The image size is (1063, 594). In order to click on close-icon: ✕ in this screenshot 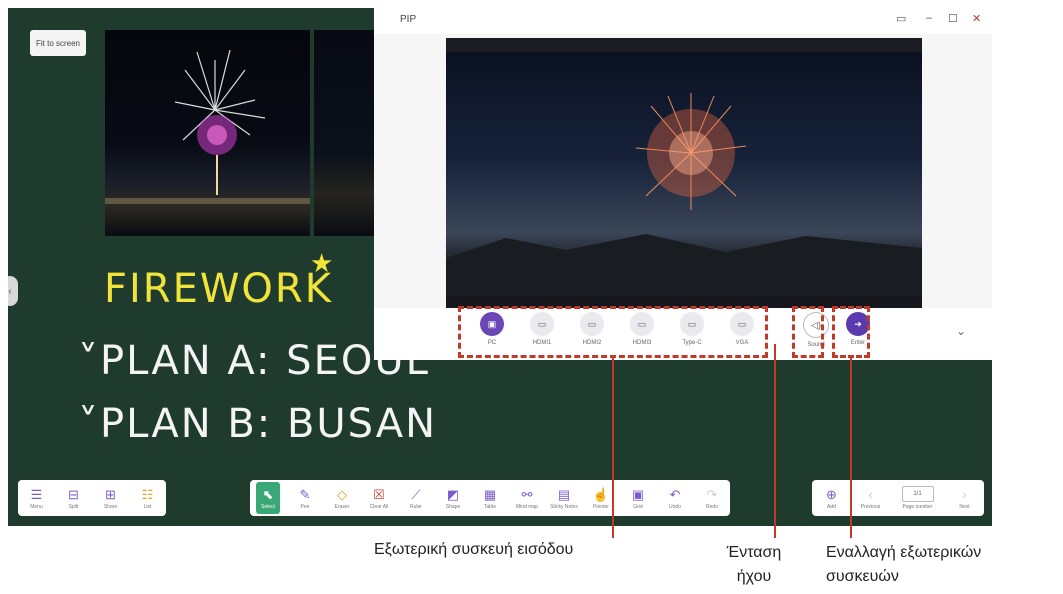, I will do `click(976, 18)`.